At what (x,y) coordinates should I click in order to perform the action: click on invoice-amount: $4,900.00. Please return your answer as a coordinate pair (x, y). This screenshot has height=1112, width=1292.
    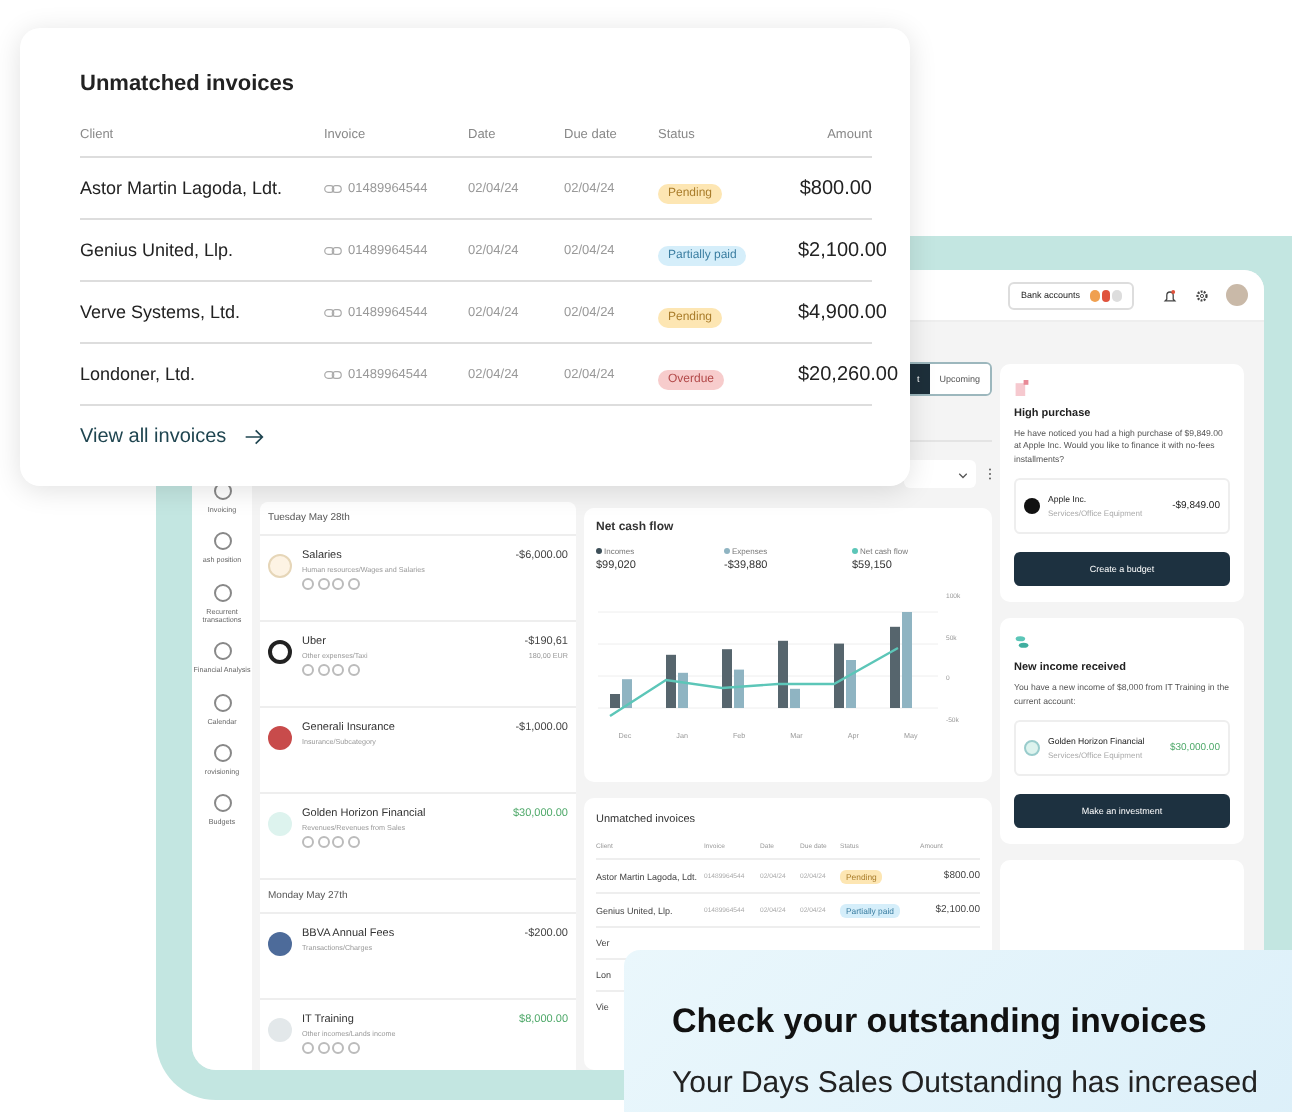
    Looking at the image, I should click on (842, 312).